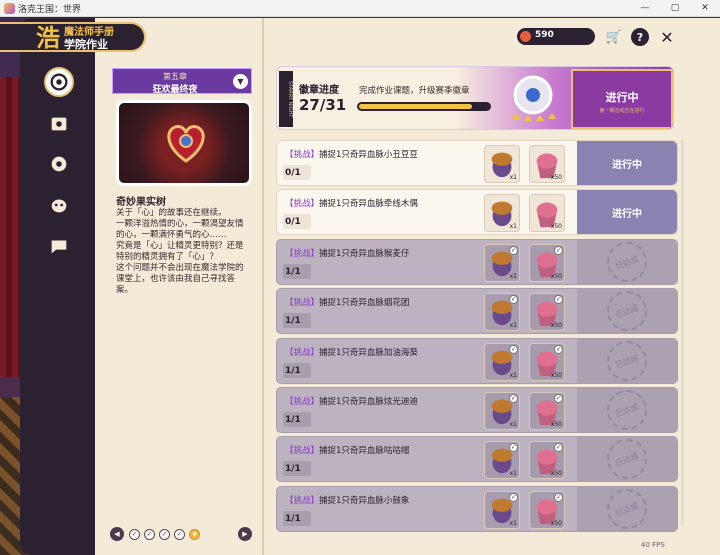  I want to click on pager-prev-button: ◀, so click(117, 534).